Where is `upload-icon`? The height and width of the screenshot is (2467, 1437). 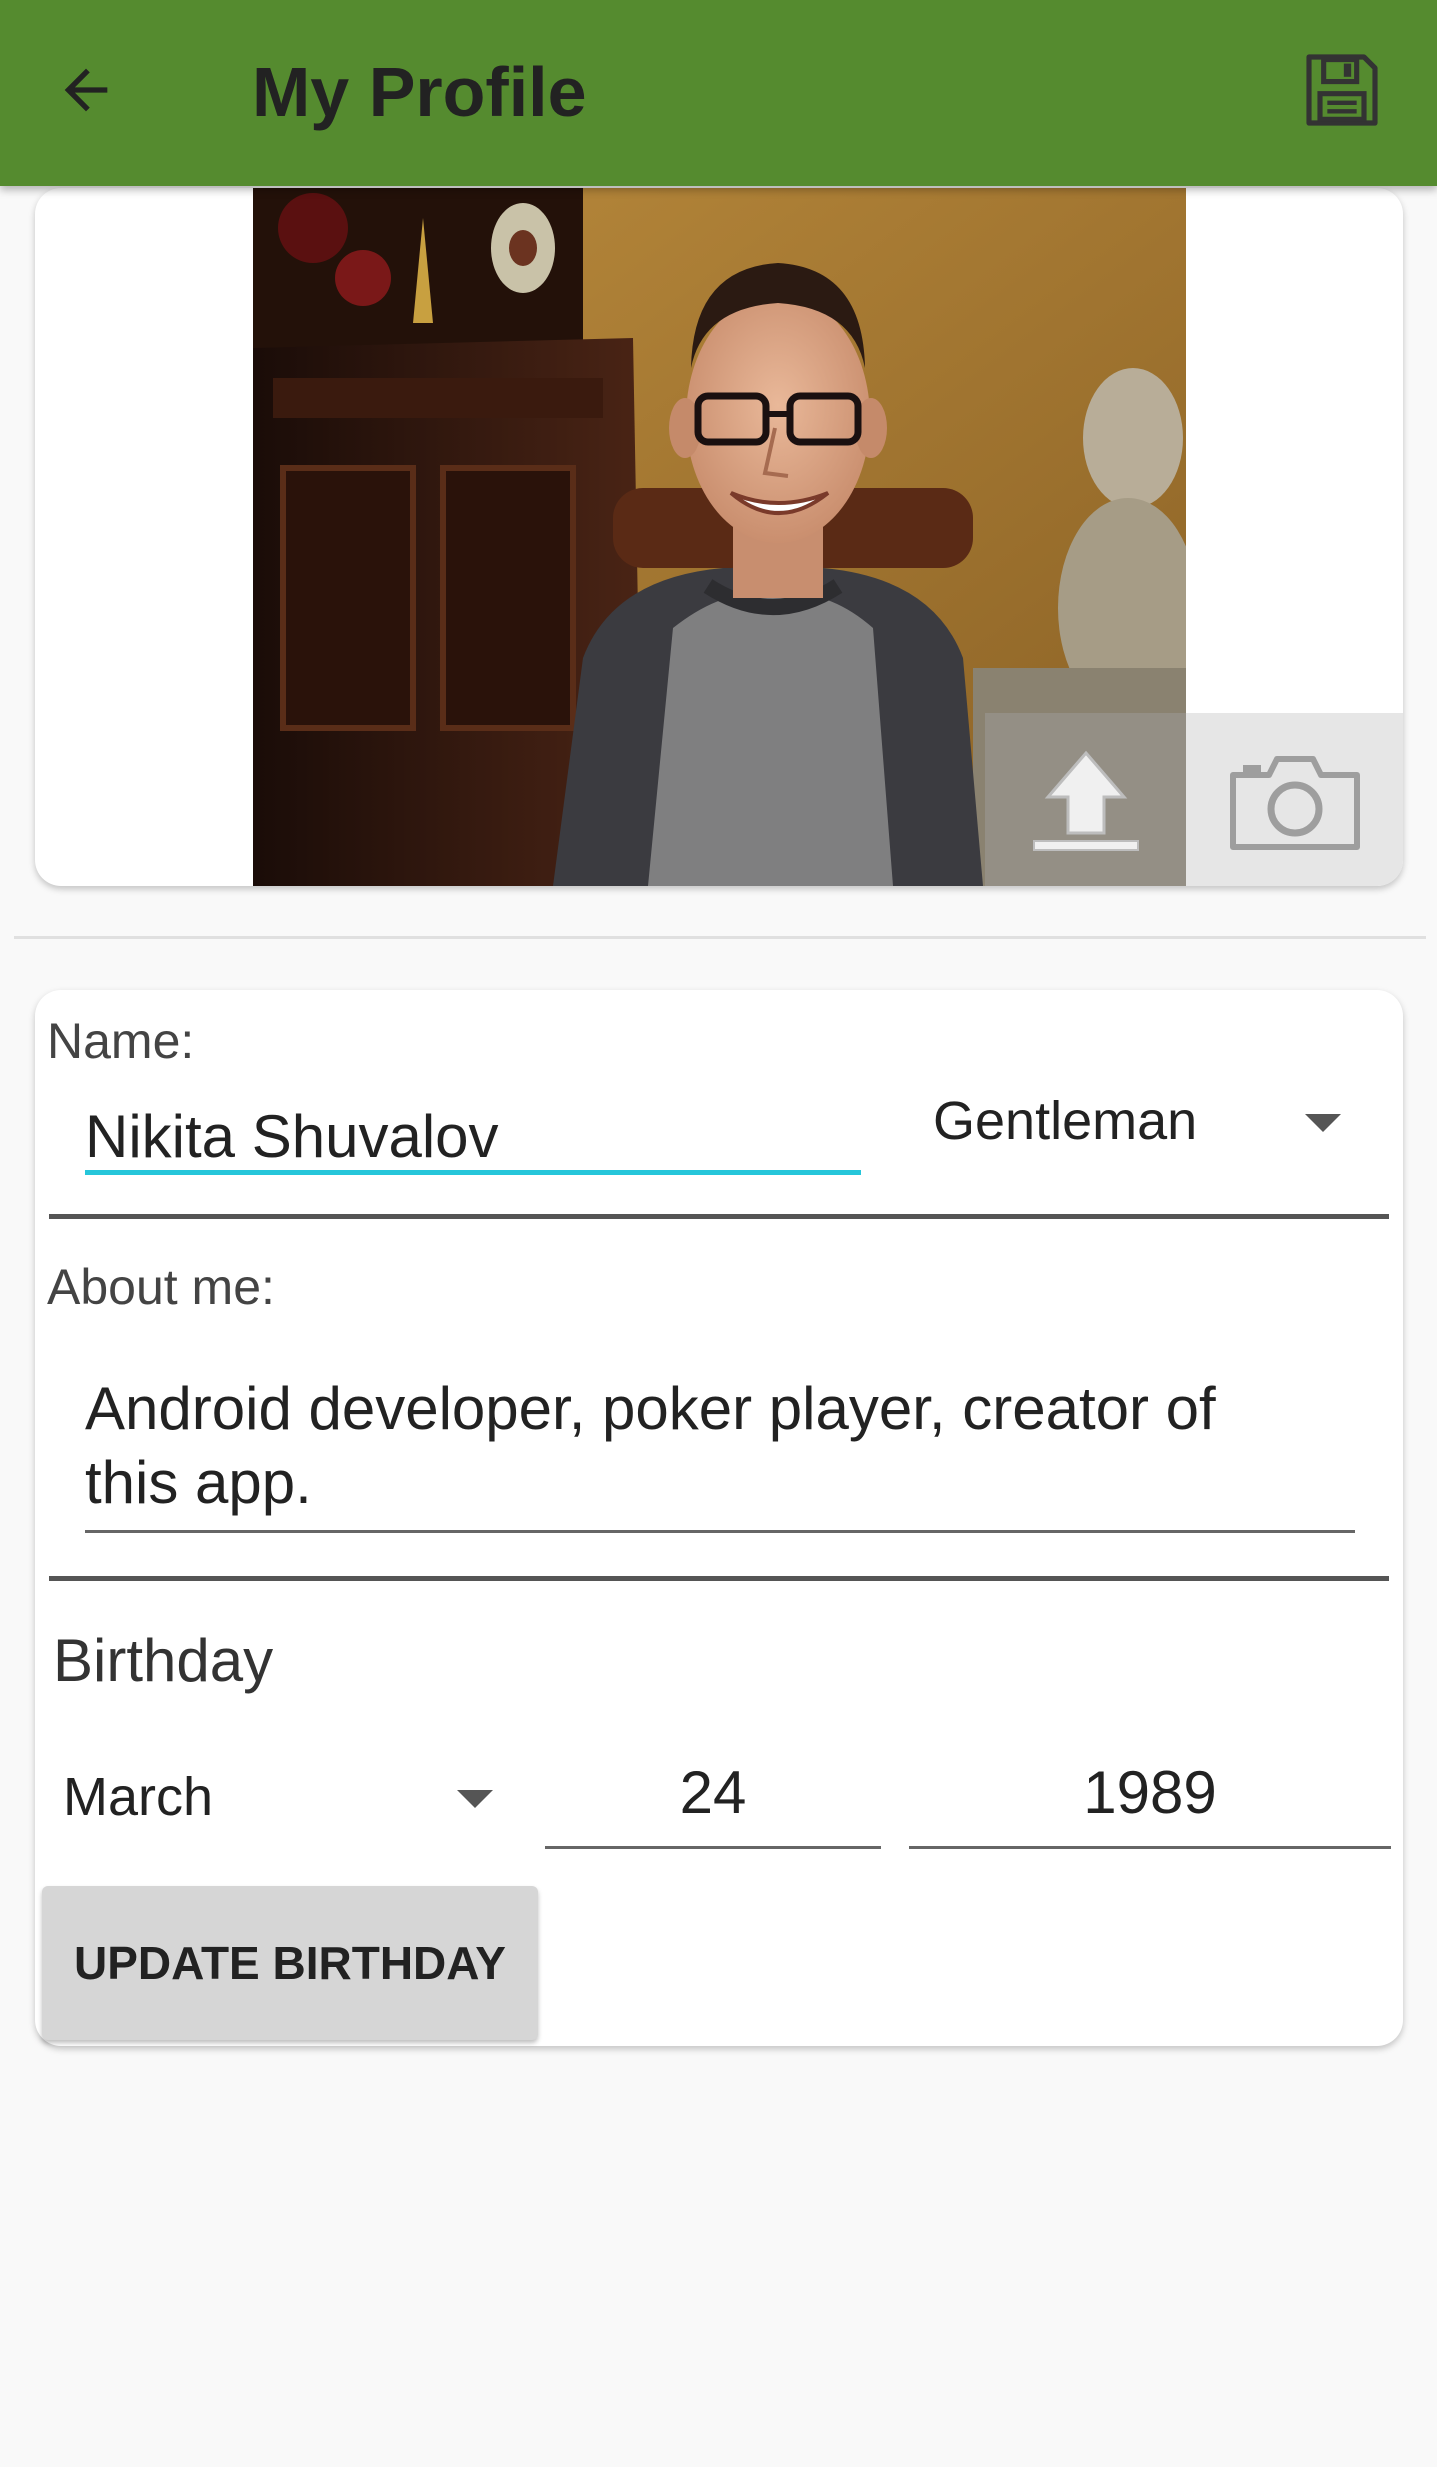
upload-icon is located at coordinates (1085, 800).